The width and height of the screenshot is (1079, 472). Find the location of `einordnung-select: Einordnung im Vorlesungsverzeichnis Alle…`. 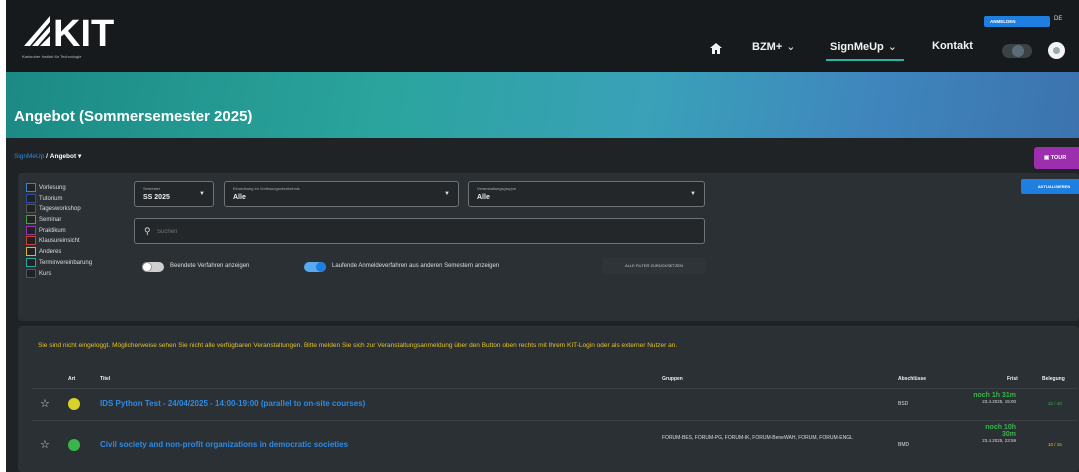

einordnung-select: Einordnung im Vorlesungsverzeichnis Alle… is located at coordinates (341, 194).